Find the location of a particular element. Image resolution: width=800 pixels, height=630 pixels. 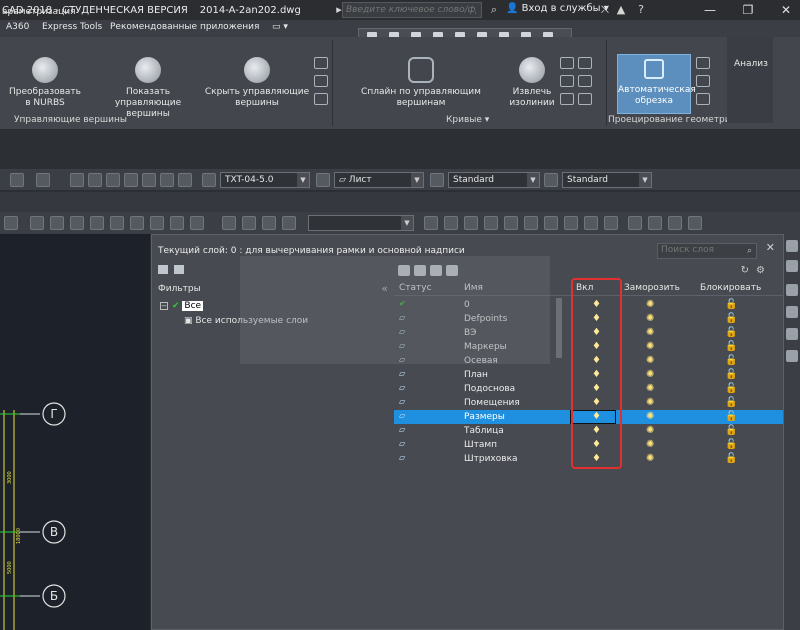

help-tool-icon is located at coordinates (185, 180).